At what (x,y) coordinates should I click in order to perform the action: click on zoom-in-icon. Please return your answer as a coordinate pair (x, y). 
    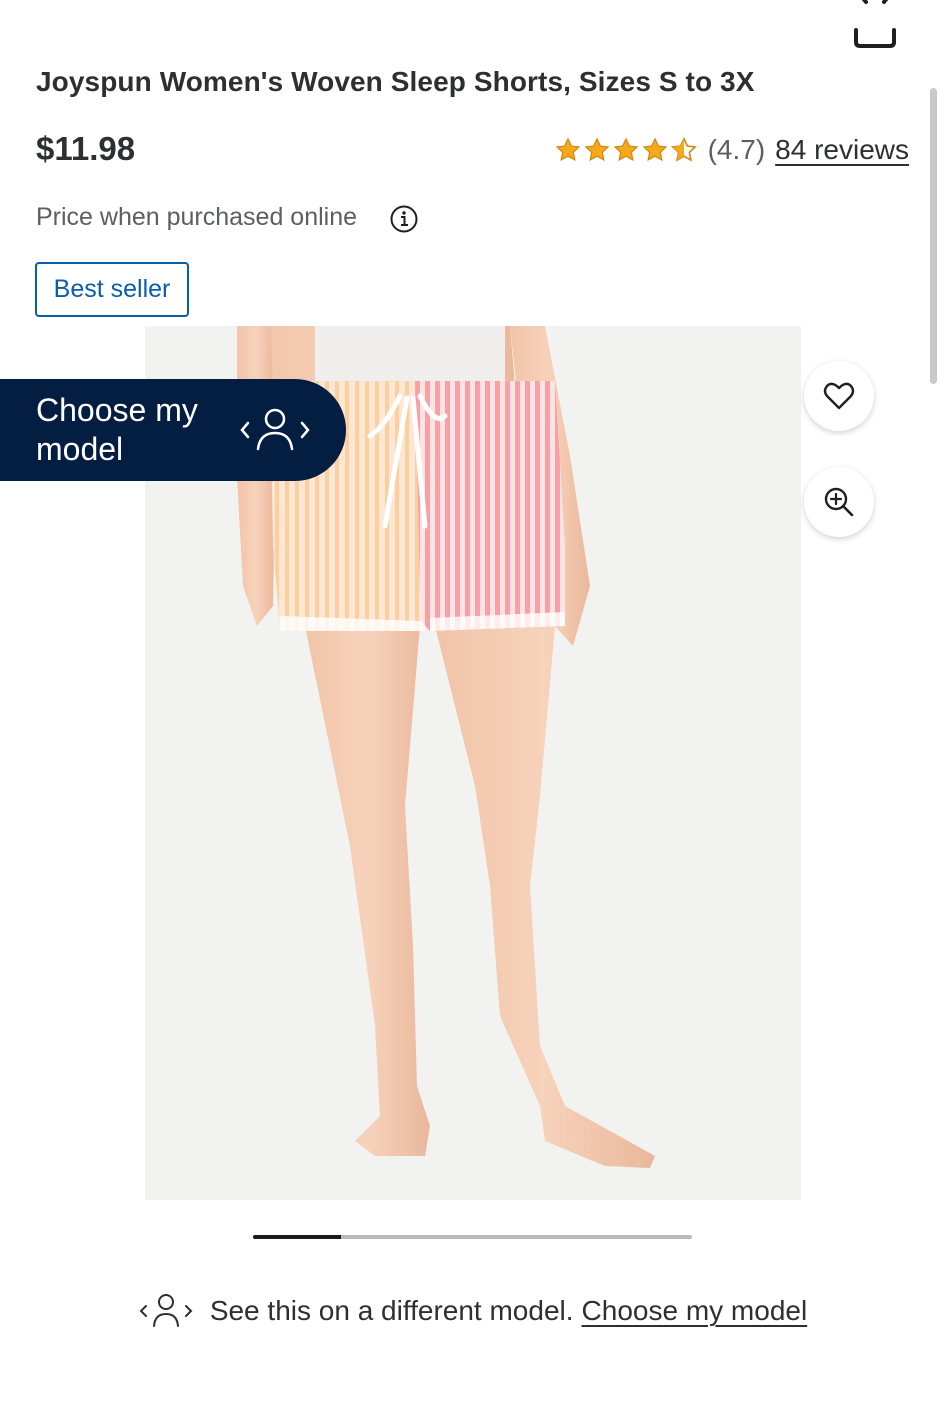
    Looking at the image, I should click on (839, 502).